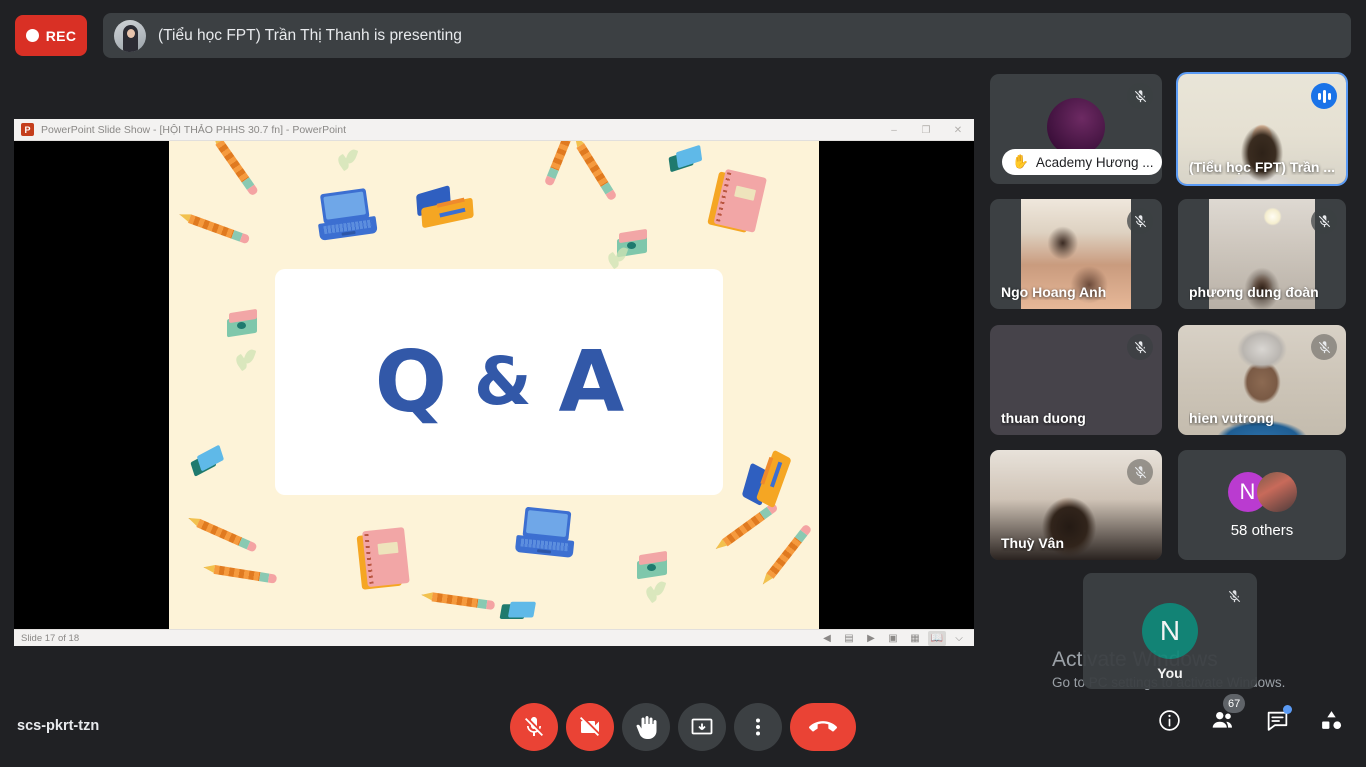 This screenshot has width=1366, height=767. What do you see at coordinates (849, 638) in the screenshot?
I see `notes-icon: ▤` at bounding box center [849, 638].